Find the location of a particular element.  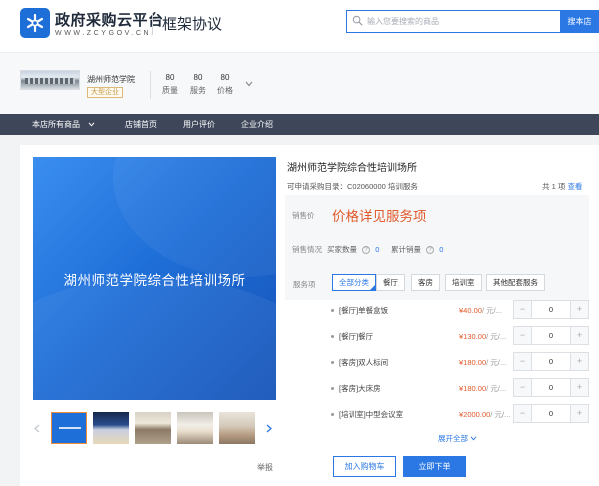

chevron-left-icon is located at coordinates (37, 430).